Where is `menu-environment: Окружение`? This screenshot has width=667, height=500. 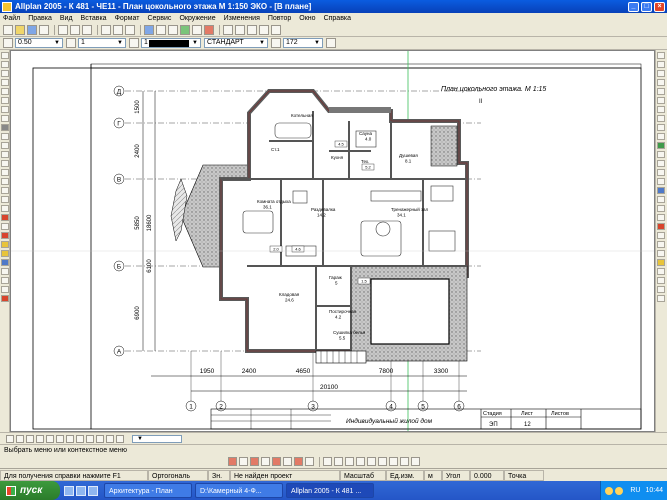
menu-environment: Окружение is located at coordinates (197, 18).